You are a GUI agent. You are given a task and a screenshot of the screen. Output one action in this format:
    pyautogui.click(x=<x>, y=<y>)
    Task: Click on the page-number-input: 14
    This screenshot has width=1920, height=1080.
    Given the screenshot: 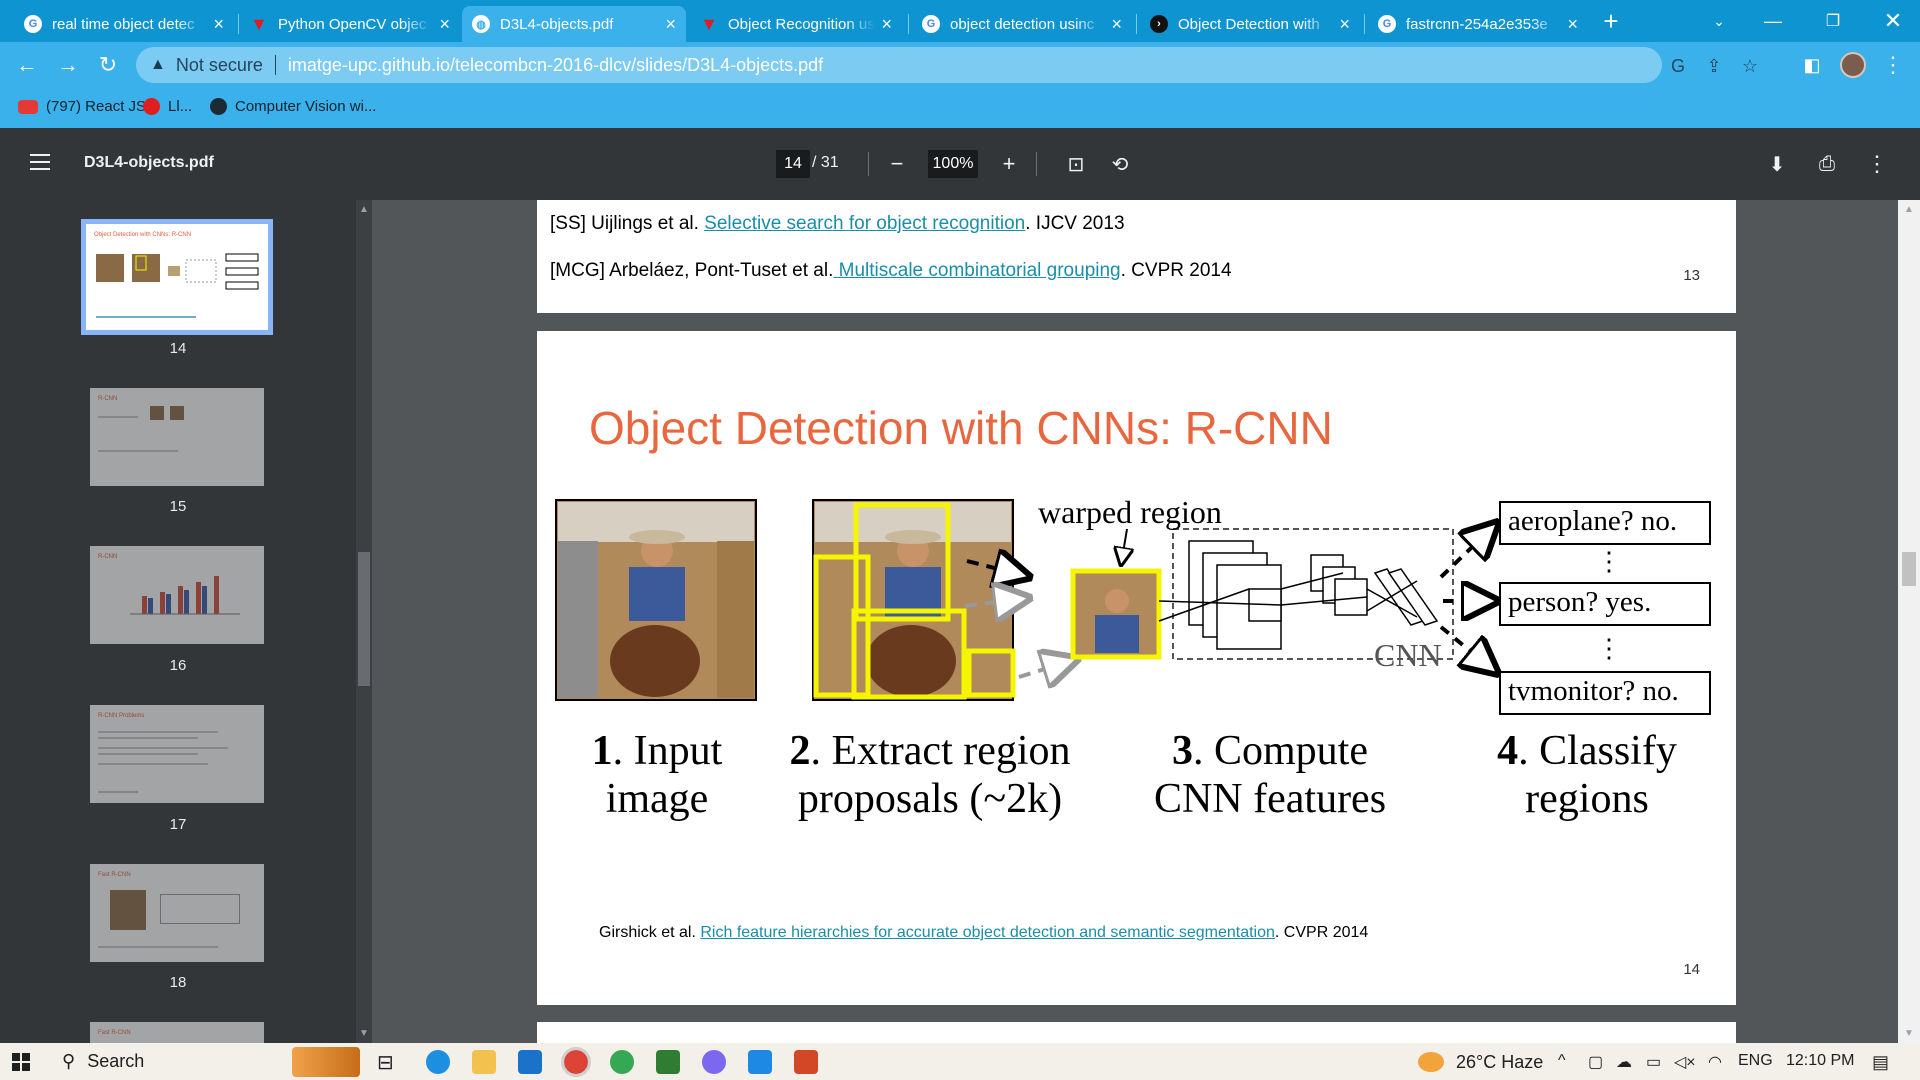 What is the action you would take?
    pyautogui.click(x=793, y=164)
    